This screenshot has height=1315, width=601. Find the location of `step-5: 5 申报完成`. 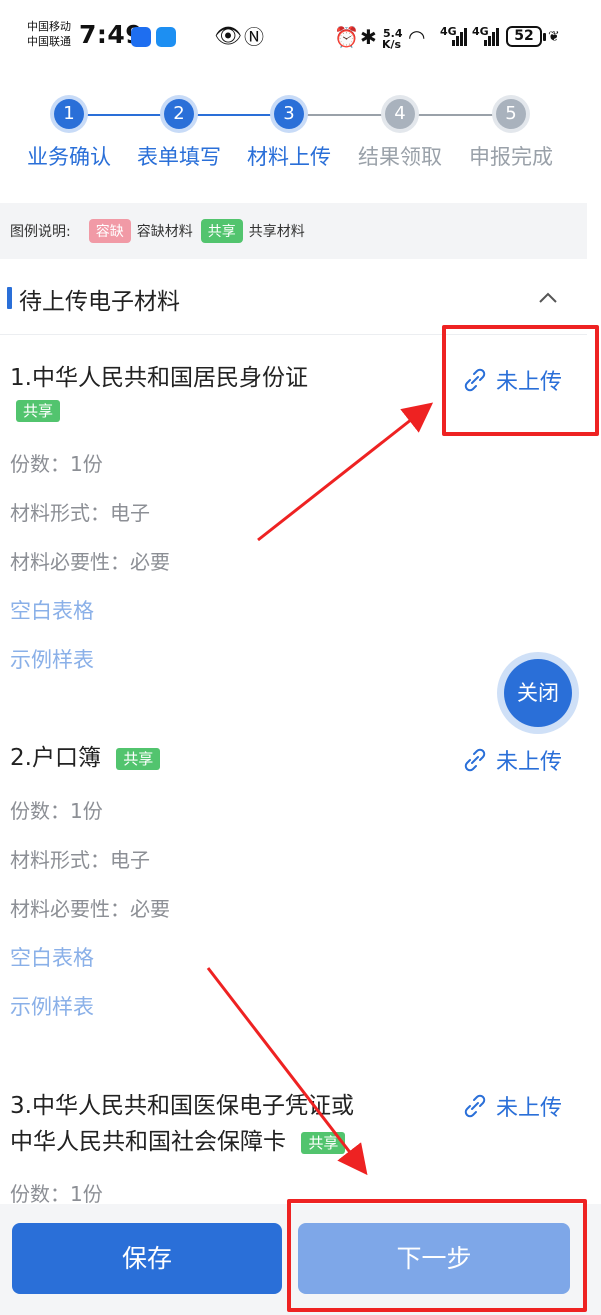

step-5: 5 申报完成 is located at coordinates (511, 133).